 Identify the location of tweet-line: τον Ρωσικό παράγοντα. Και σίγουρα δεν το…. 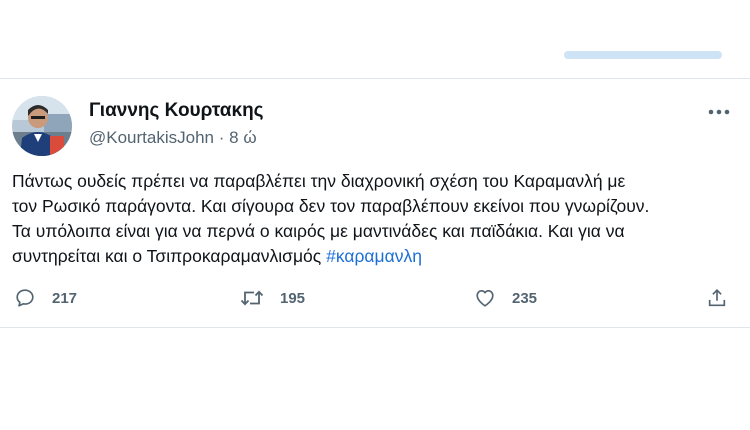
(331, 206).